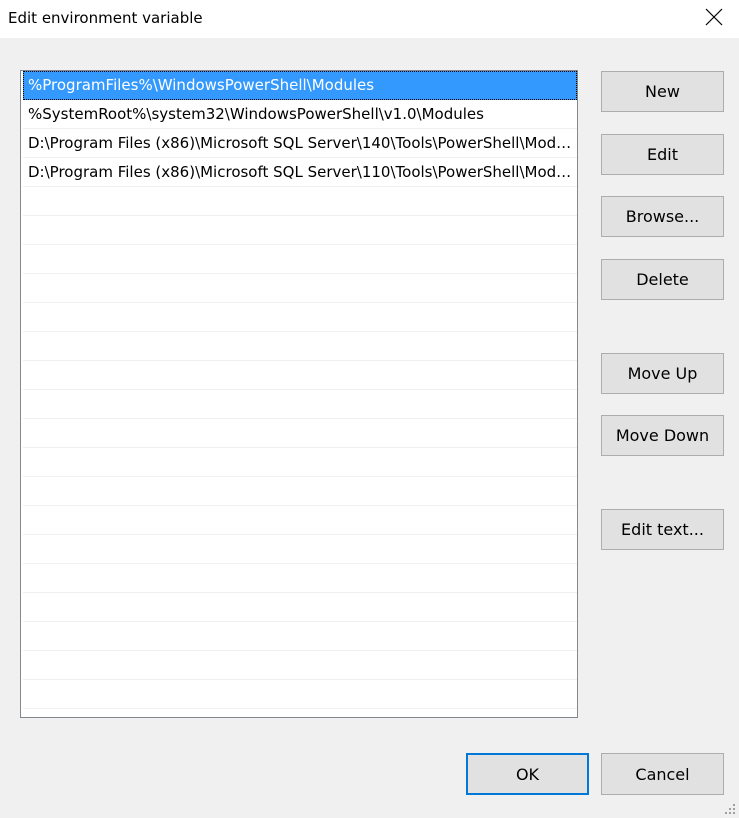 The height and width of the screenshot is (818, 739). I want to click on ok-button: OK, so click(527, 774).